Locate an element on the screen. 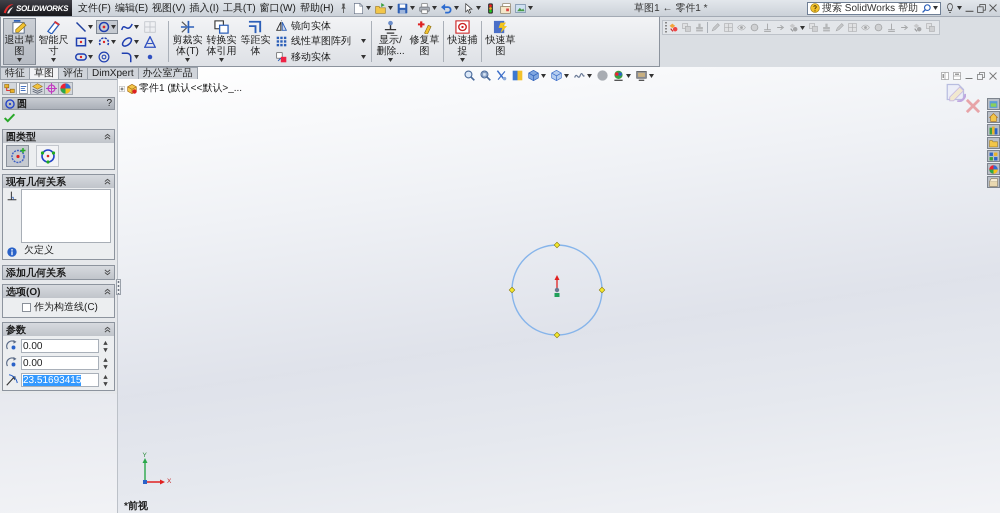 Image resolution: width=1000 pixels, height=513 pixels. checkbox-label: 作为构造线(C) is located at coordinates (66, 307).